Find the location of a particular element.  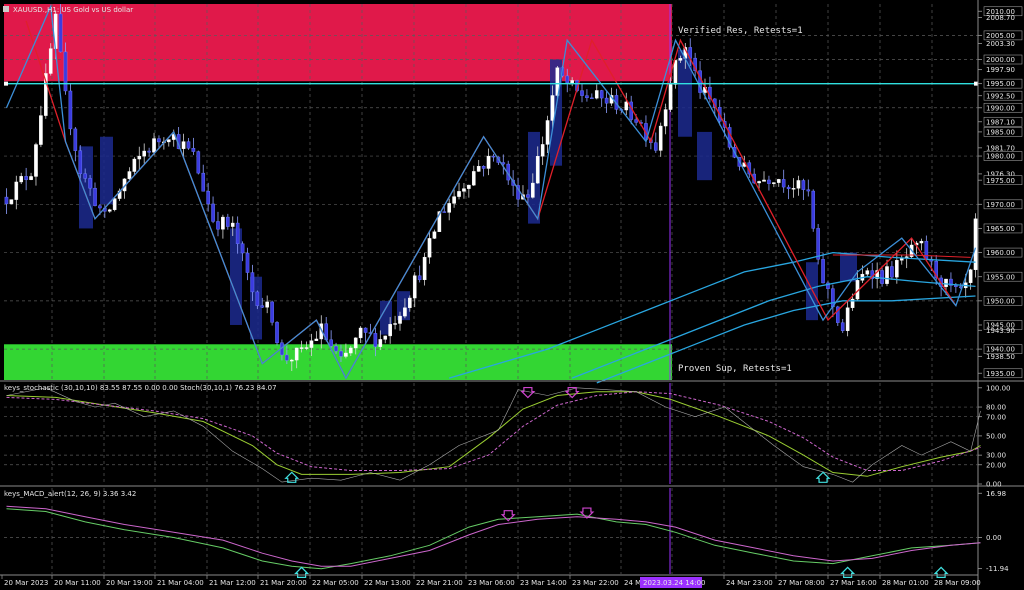

stochastic-tick-label: 30.00 is located at coordinates (996, 456).